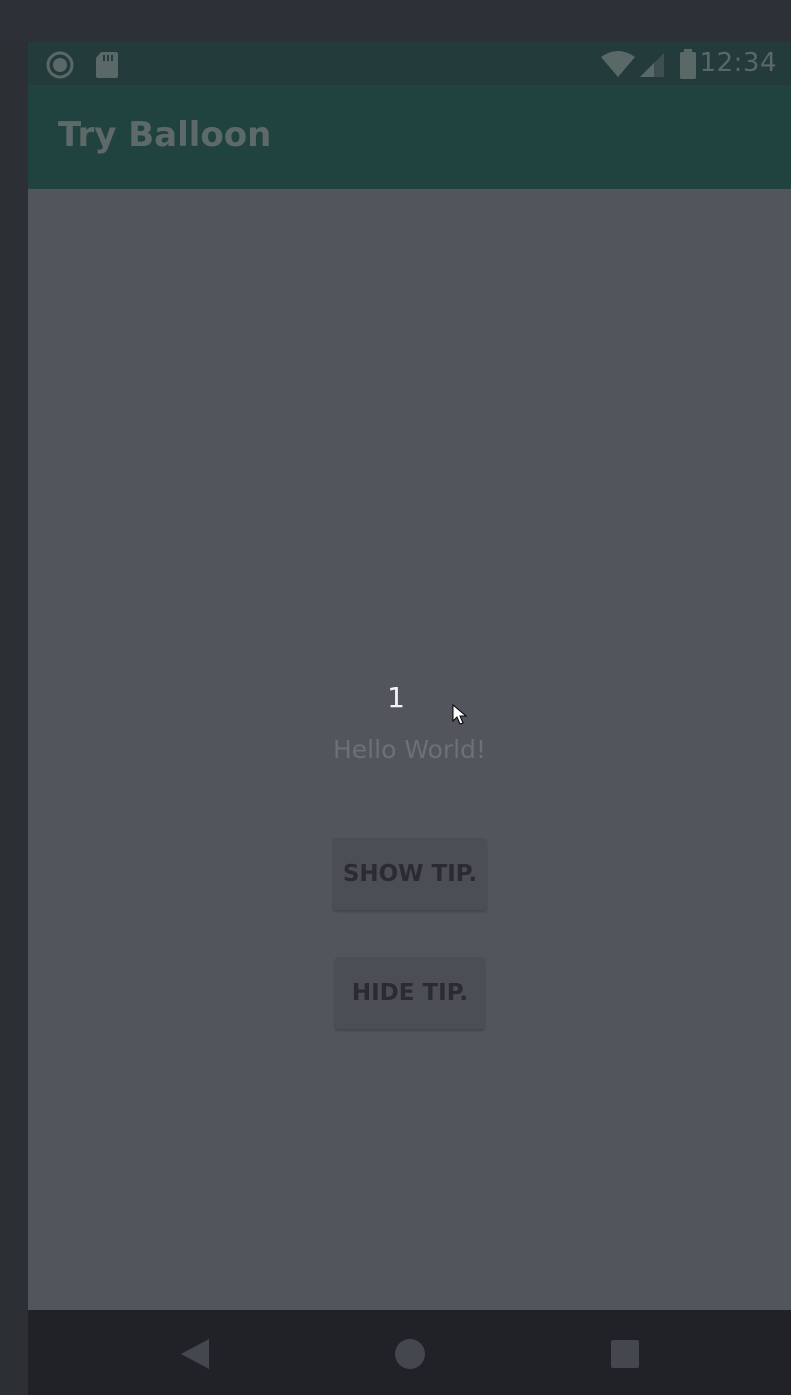 The image size is (791, 1395). I want to click on show-tip-button: SHOW TIP., so click(410, 874).